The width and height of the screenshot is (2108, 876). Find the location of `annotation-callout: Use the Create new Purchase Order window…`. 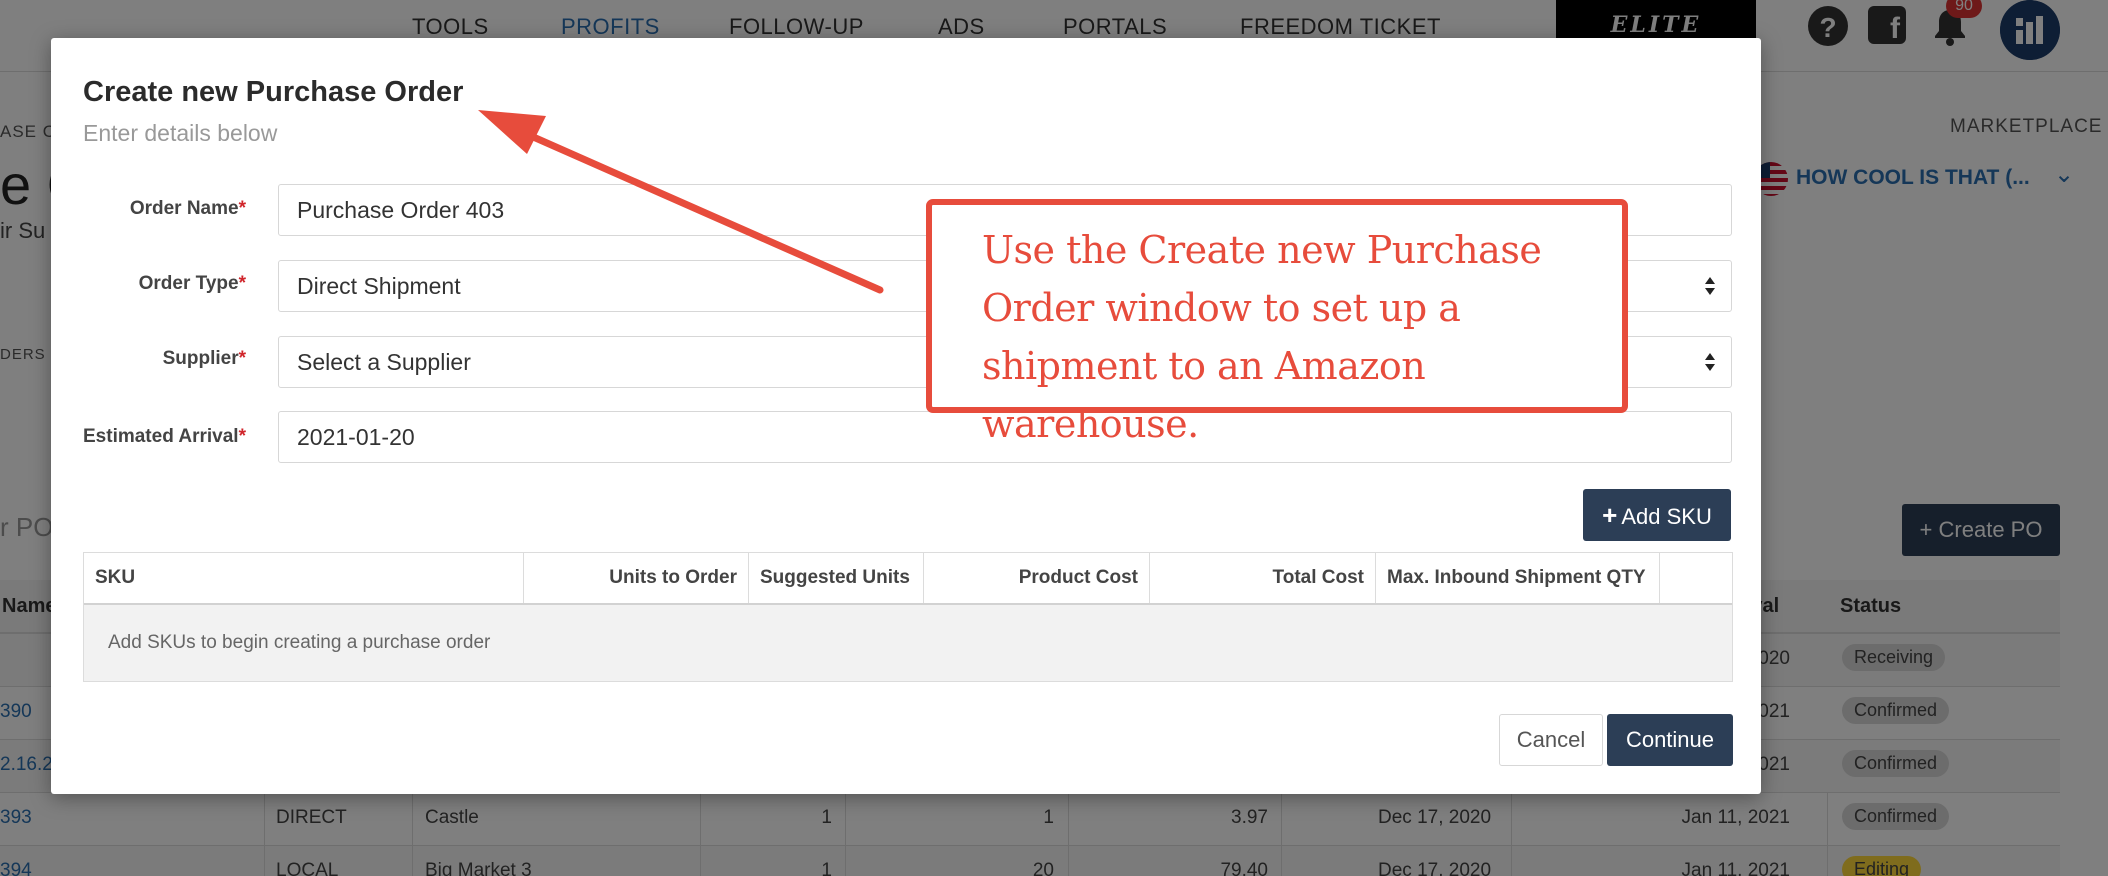

annotation-callout: Use the Create new Purchase Order window… is located at coordinates (1277, 322).